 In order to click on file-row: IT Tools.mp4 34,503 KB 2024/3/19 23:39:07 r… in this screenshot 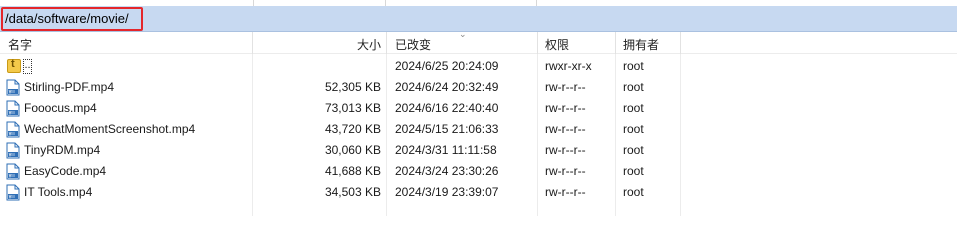, I will do `click(478, 192)`.